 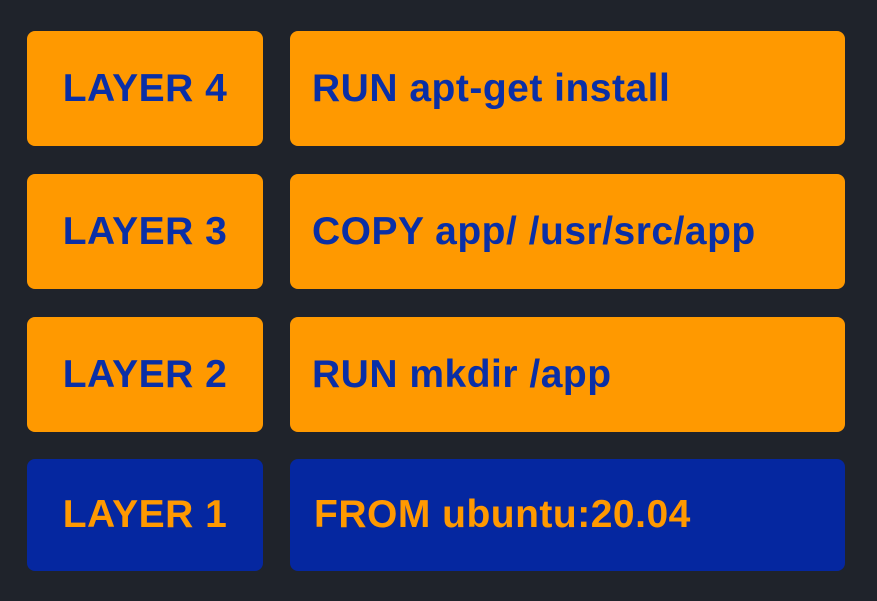 I want to click on layer-label-box: LAYER 1, so click(x=145, y=515).